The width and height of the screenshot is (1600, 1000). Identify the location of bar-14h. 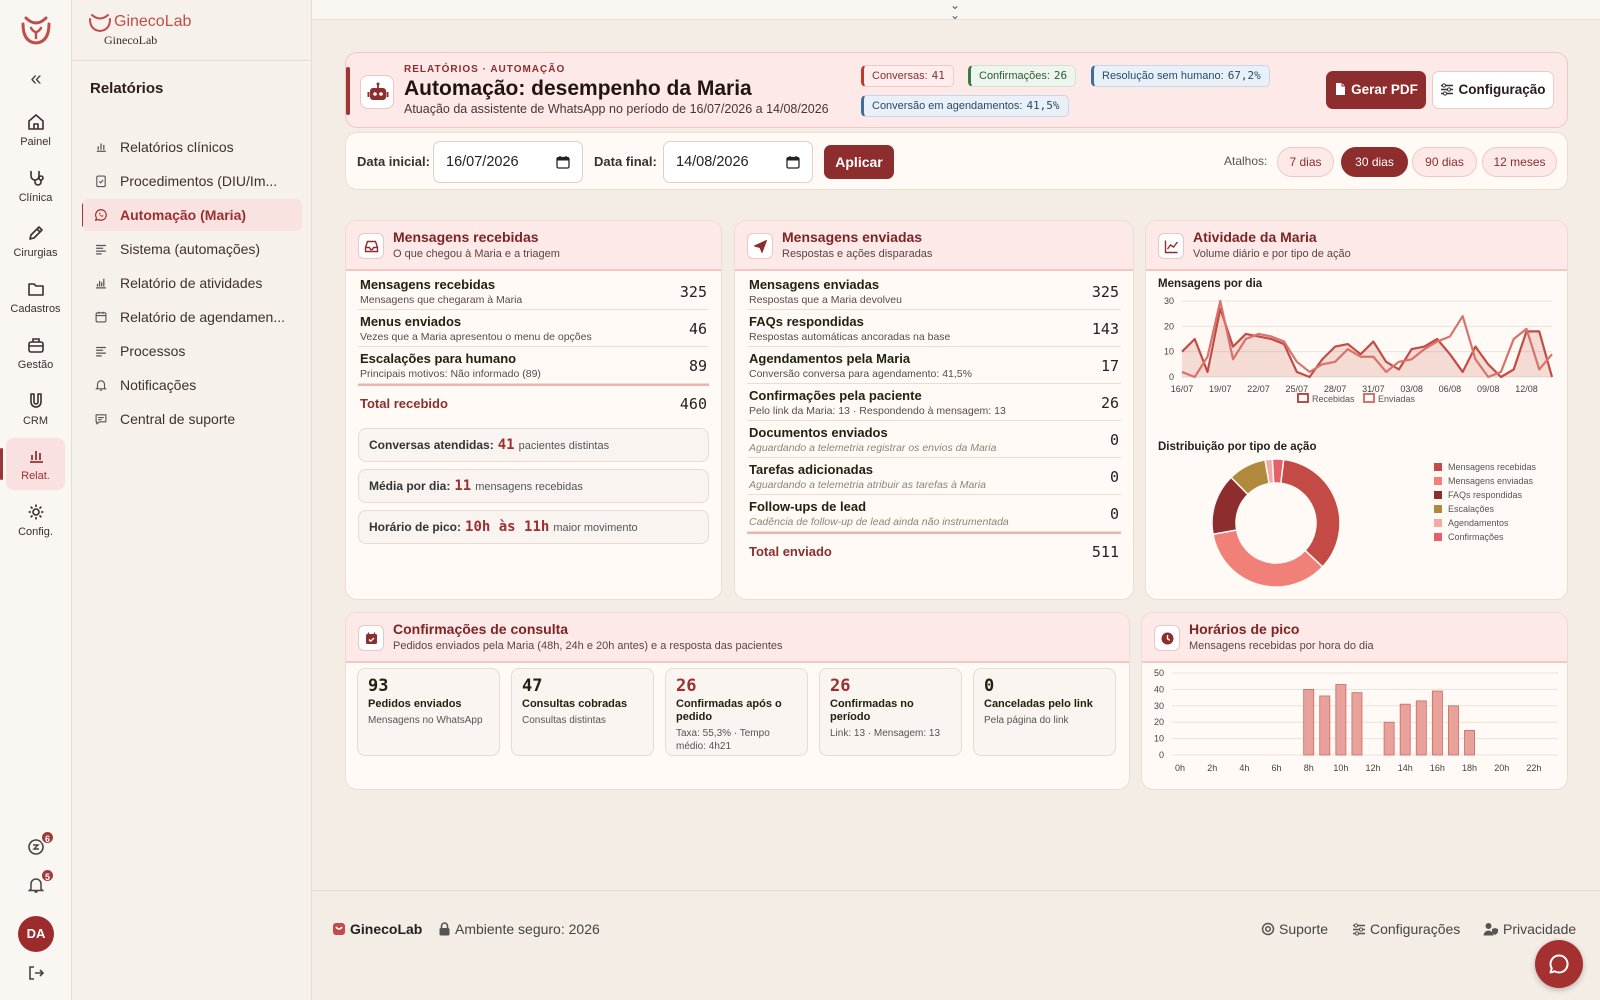
(1405, 729).